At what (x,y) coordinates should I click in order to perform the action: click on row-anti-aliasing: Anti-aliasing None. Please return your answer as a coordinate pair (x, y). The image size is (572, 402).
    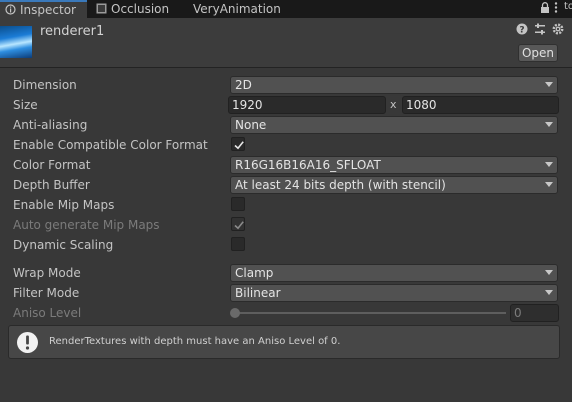
    Looking at the image, I should click on (286, 125).